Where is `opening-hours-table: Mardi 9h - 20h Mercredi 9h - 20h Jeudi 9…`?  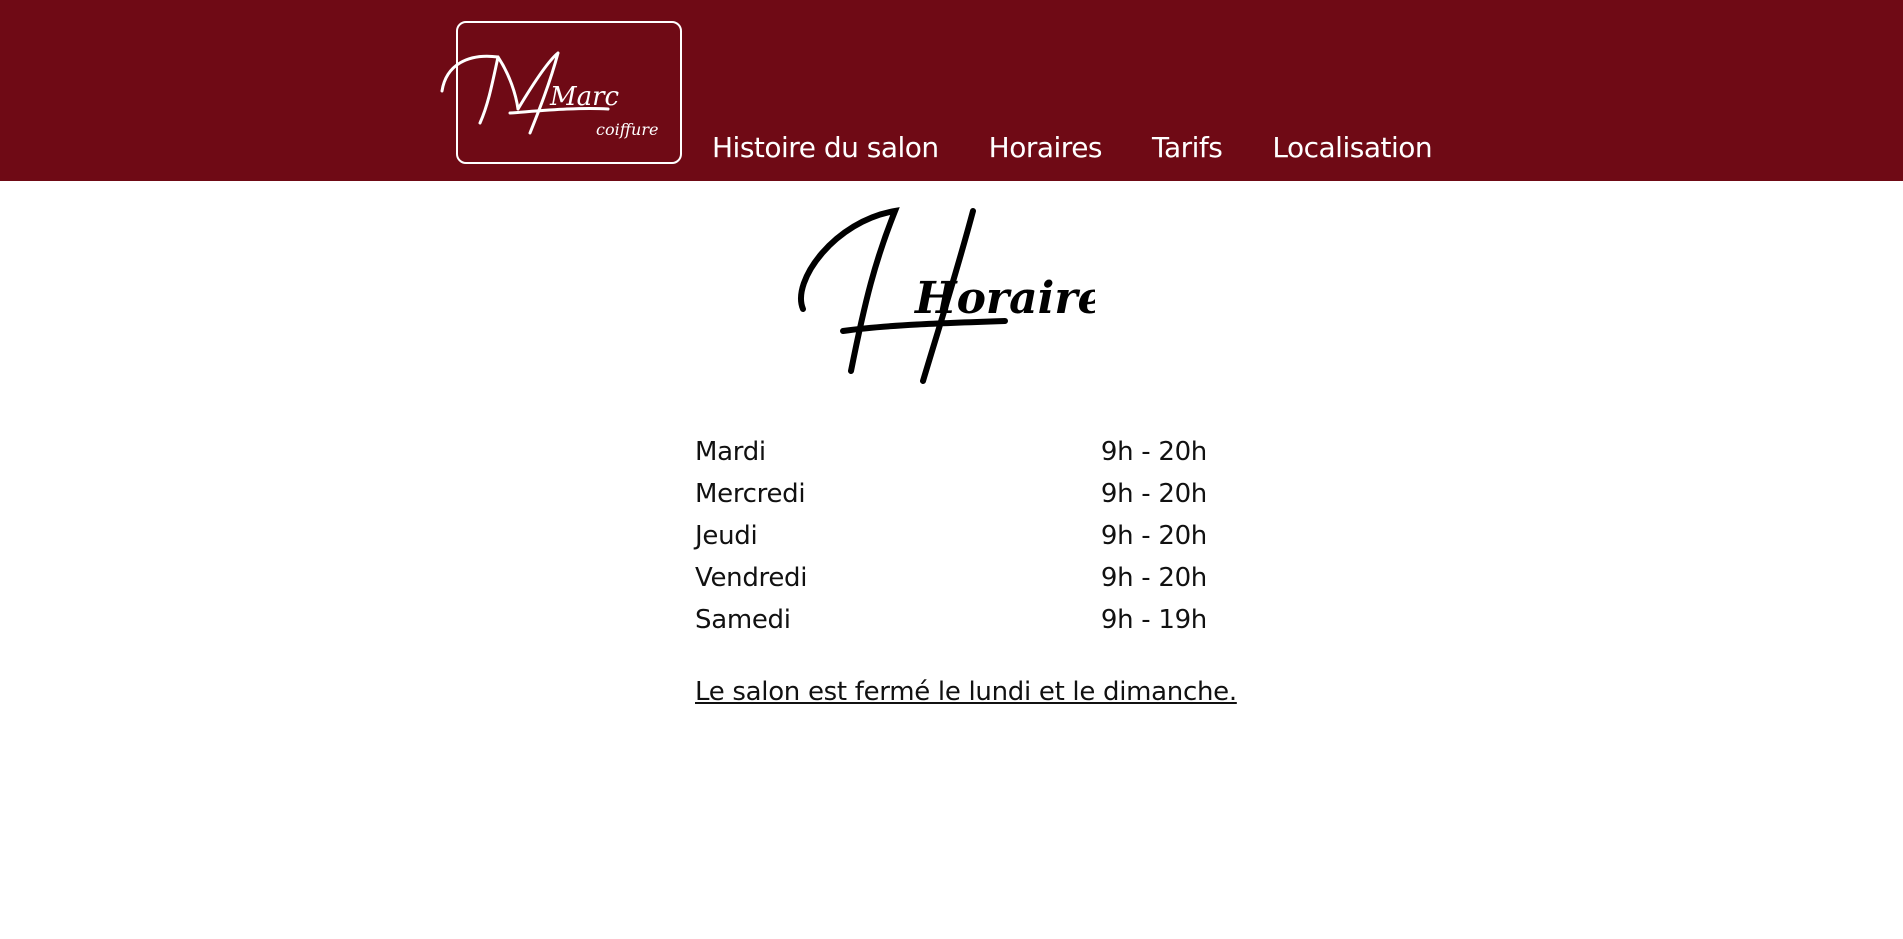 opening-hours-table: Mardi 9h - 20h Mercredi 9h - 20h Jeudi 9… is located at coordinates (951, 542).